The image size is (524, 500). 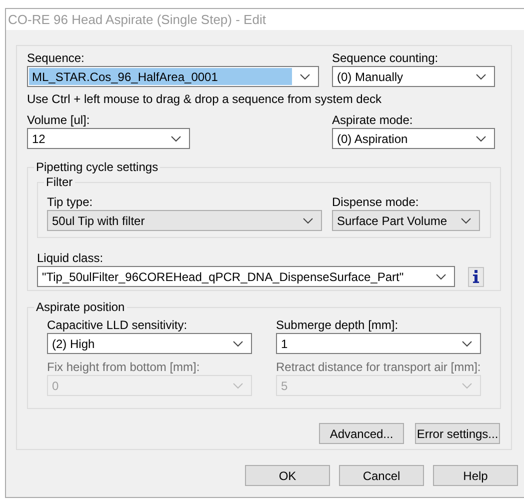 What do you see at coordinates (413, 138) in the screenshot?
I see `dropdown-field: (0) Aspiration` at bounding box center [413, 138].